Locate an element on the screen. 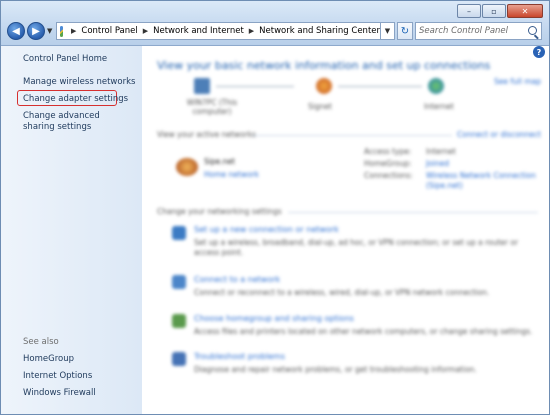 The image size is (550, 415). prop-value: Internet is located at coordinates (441, 151).